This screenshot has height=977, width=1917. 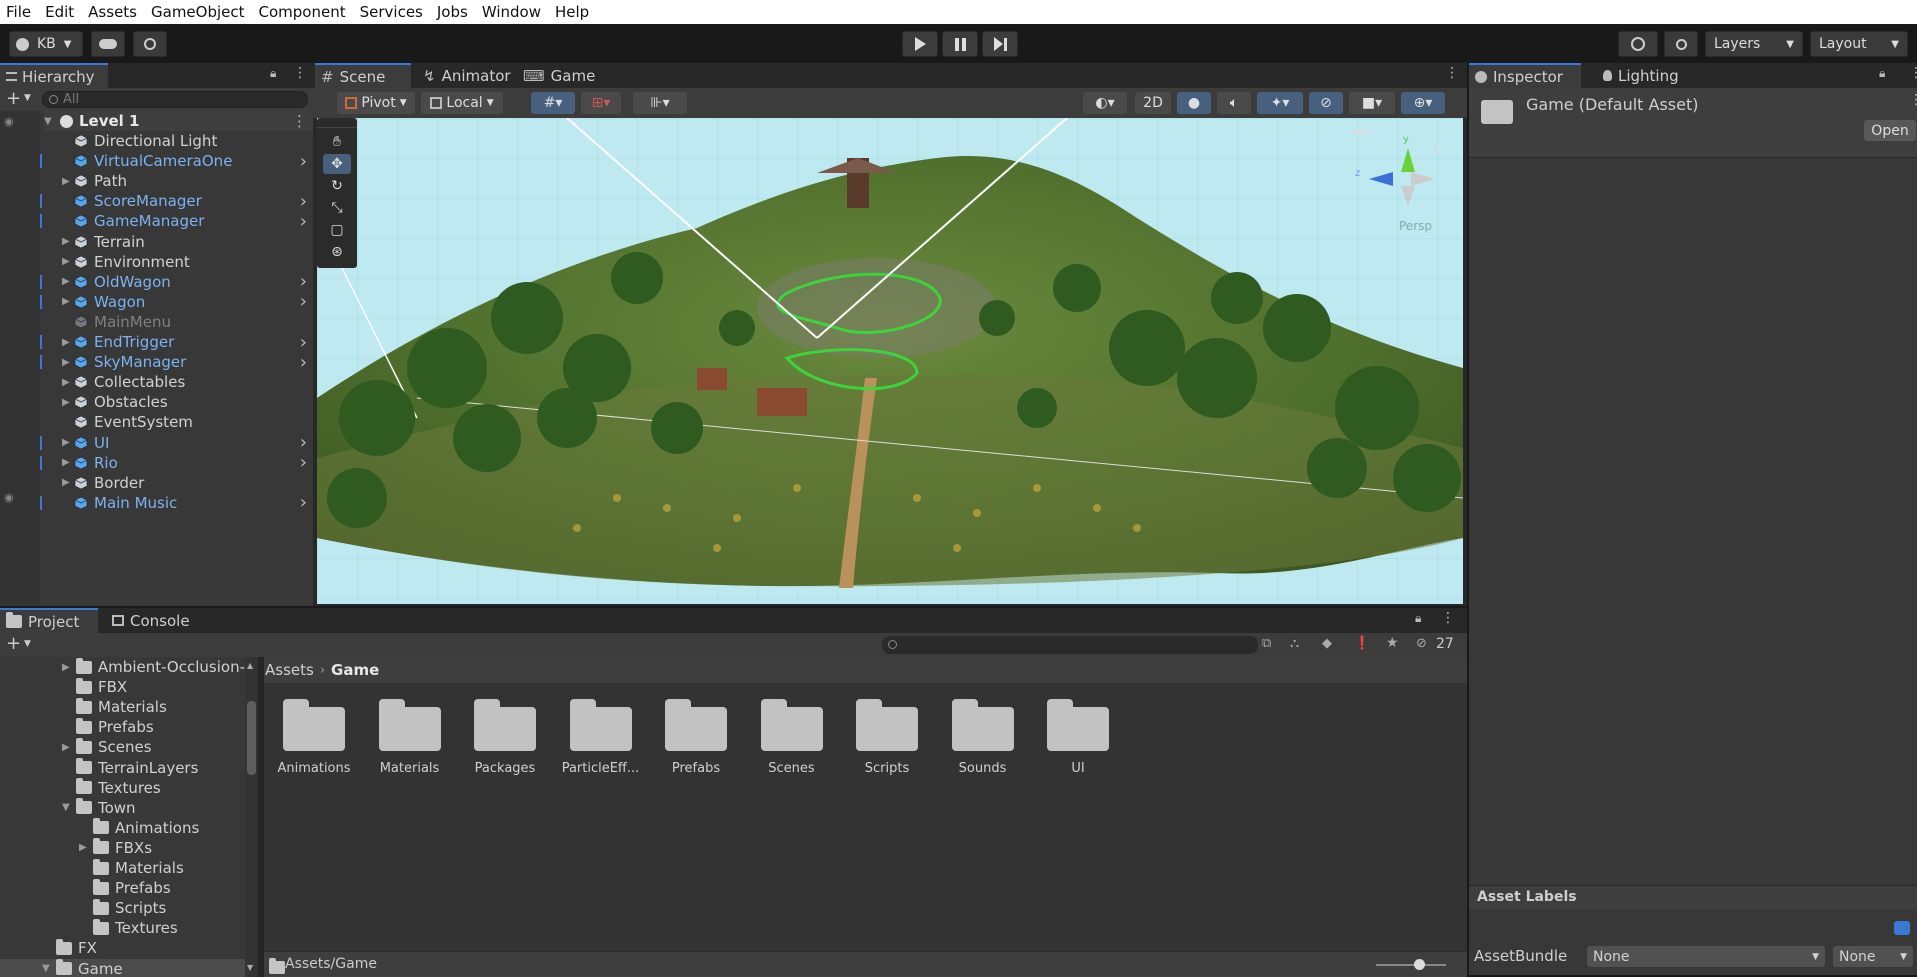 I want to click on scroll-up-icon: ▲, so click(x=250, y=665).